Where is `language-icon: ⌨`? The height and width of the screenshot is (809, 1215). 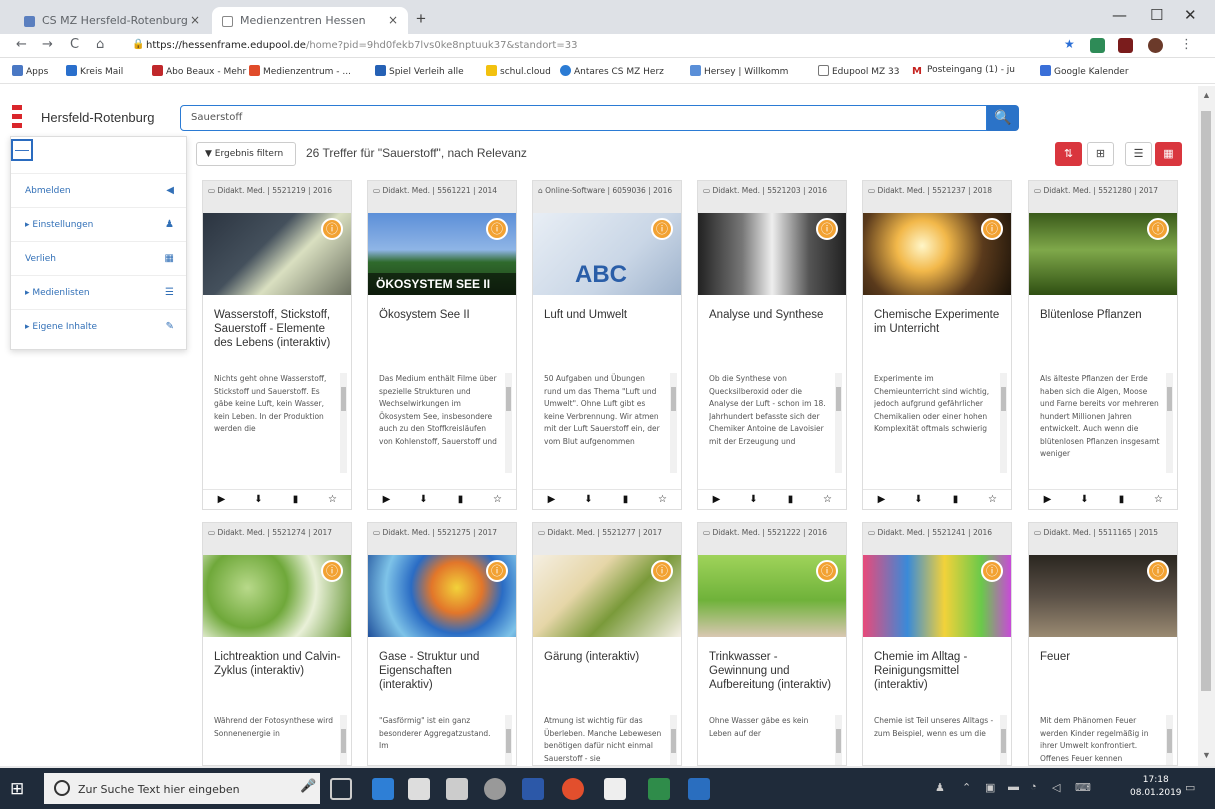 language-icon: ⌨ is located at coordinates (1083, 787).